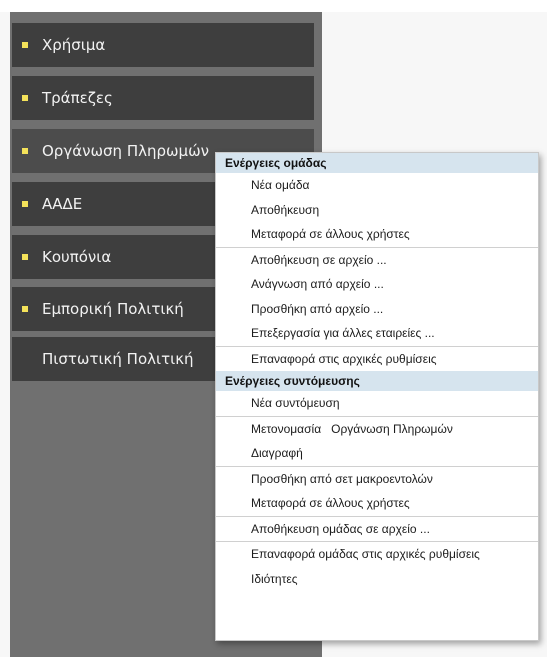  What do you see at coordinates (126, 151) in the screenshot?
I see `sidebar-item-label: Οργάνωση Πληρωμών` at bounding box center [126, 151].